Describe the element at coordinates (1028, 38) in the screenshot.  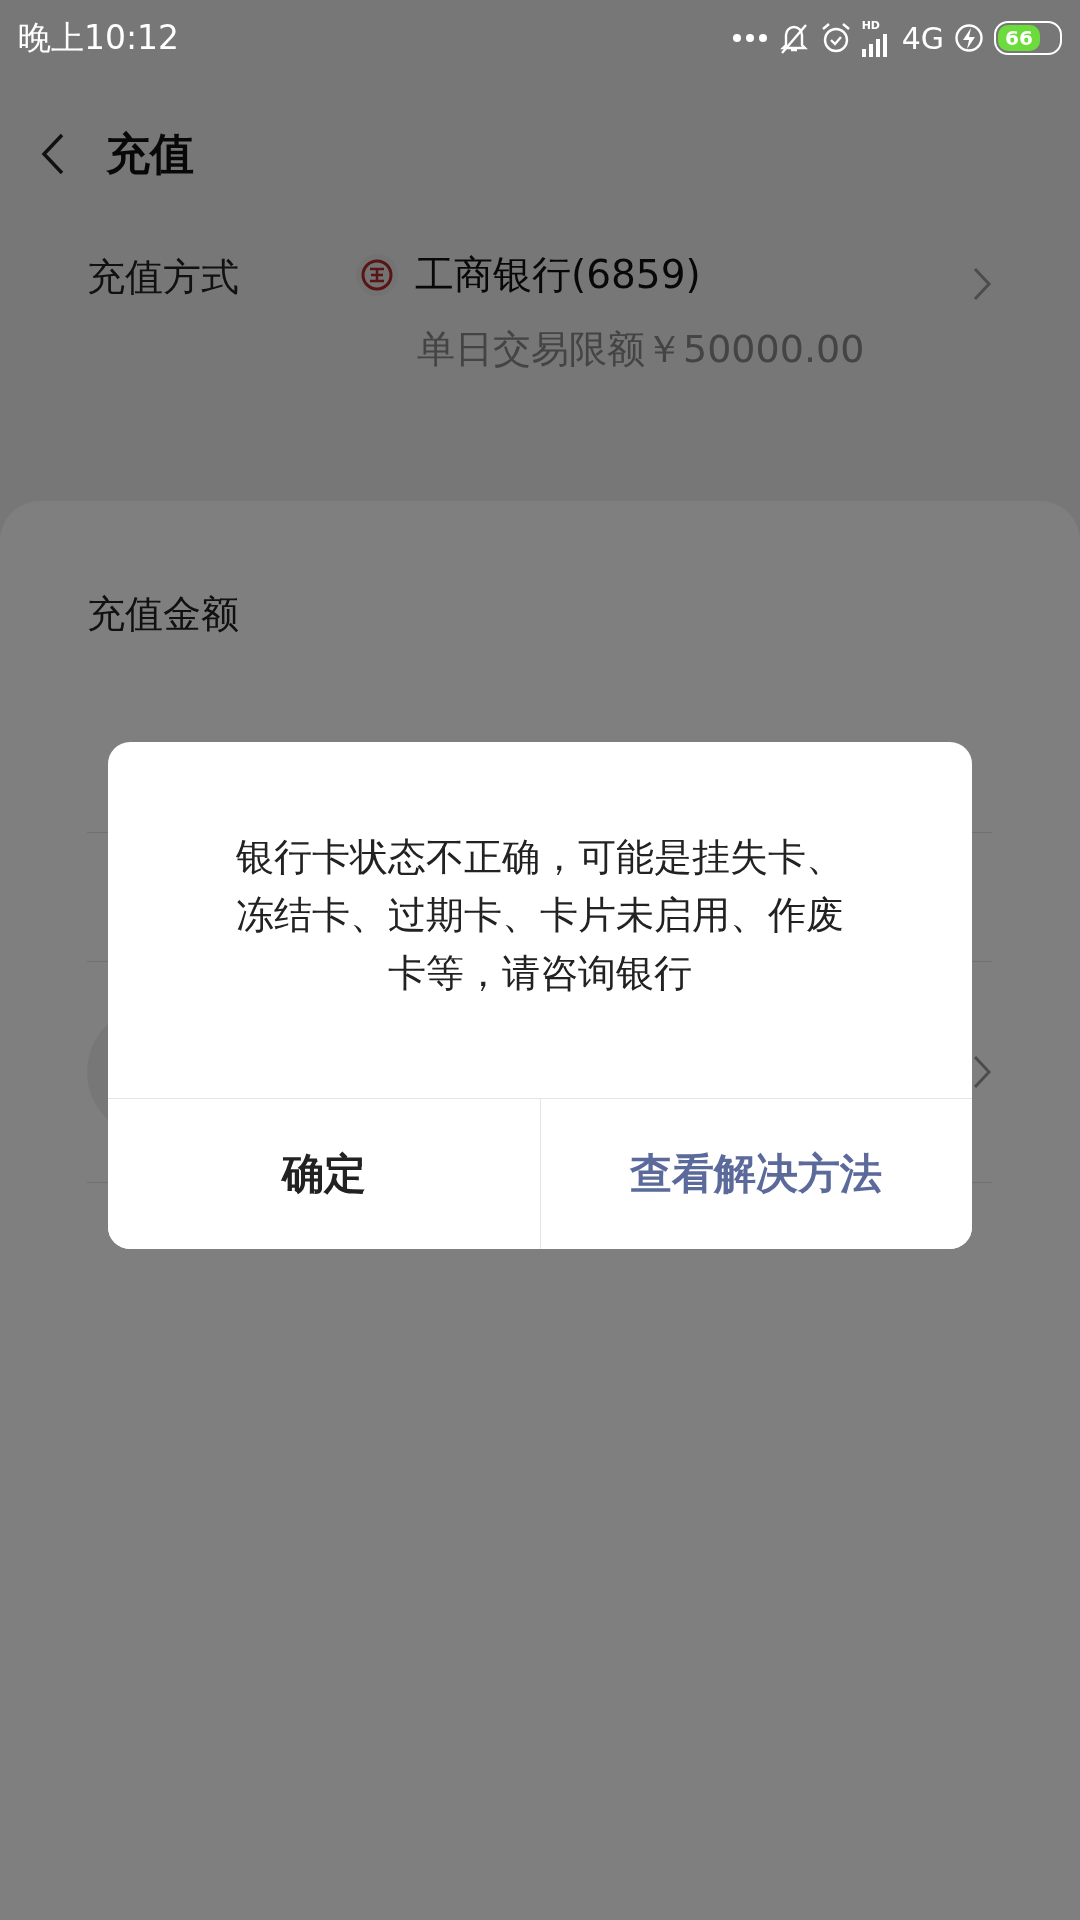
I see `battery-icon: 66` at that location.